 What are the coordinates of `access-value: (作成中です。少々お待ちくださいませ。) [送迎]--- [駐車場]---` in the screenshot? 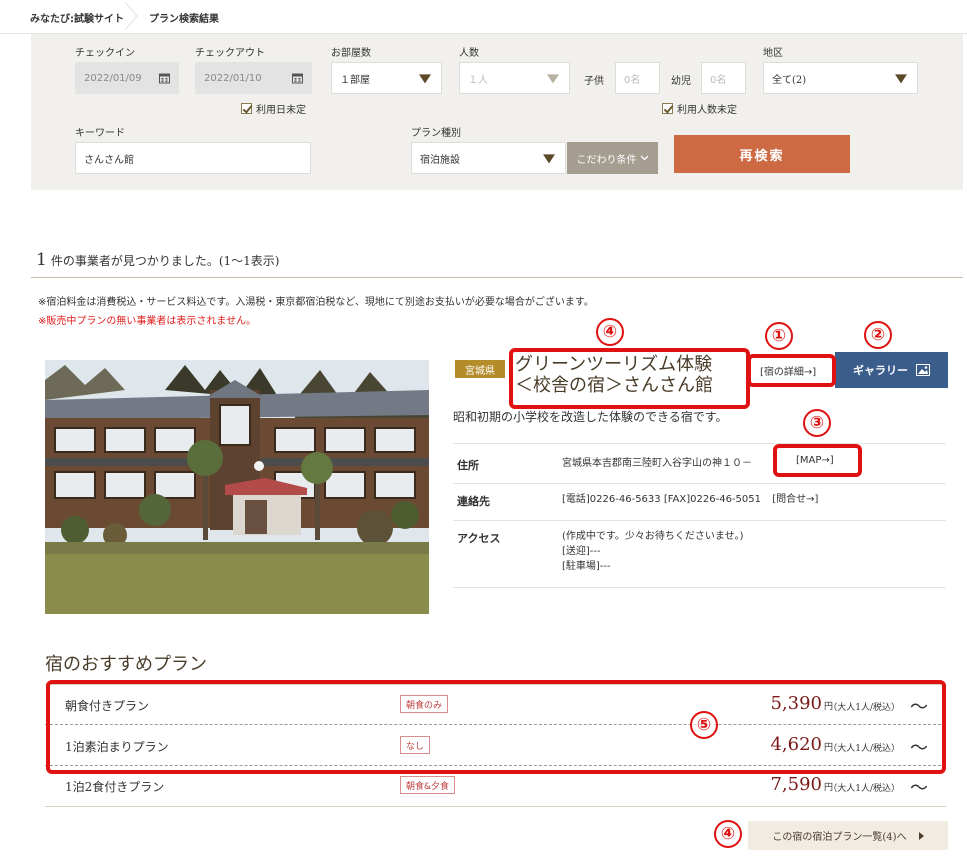 It's located at (653, 551).